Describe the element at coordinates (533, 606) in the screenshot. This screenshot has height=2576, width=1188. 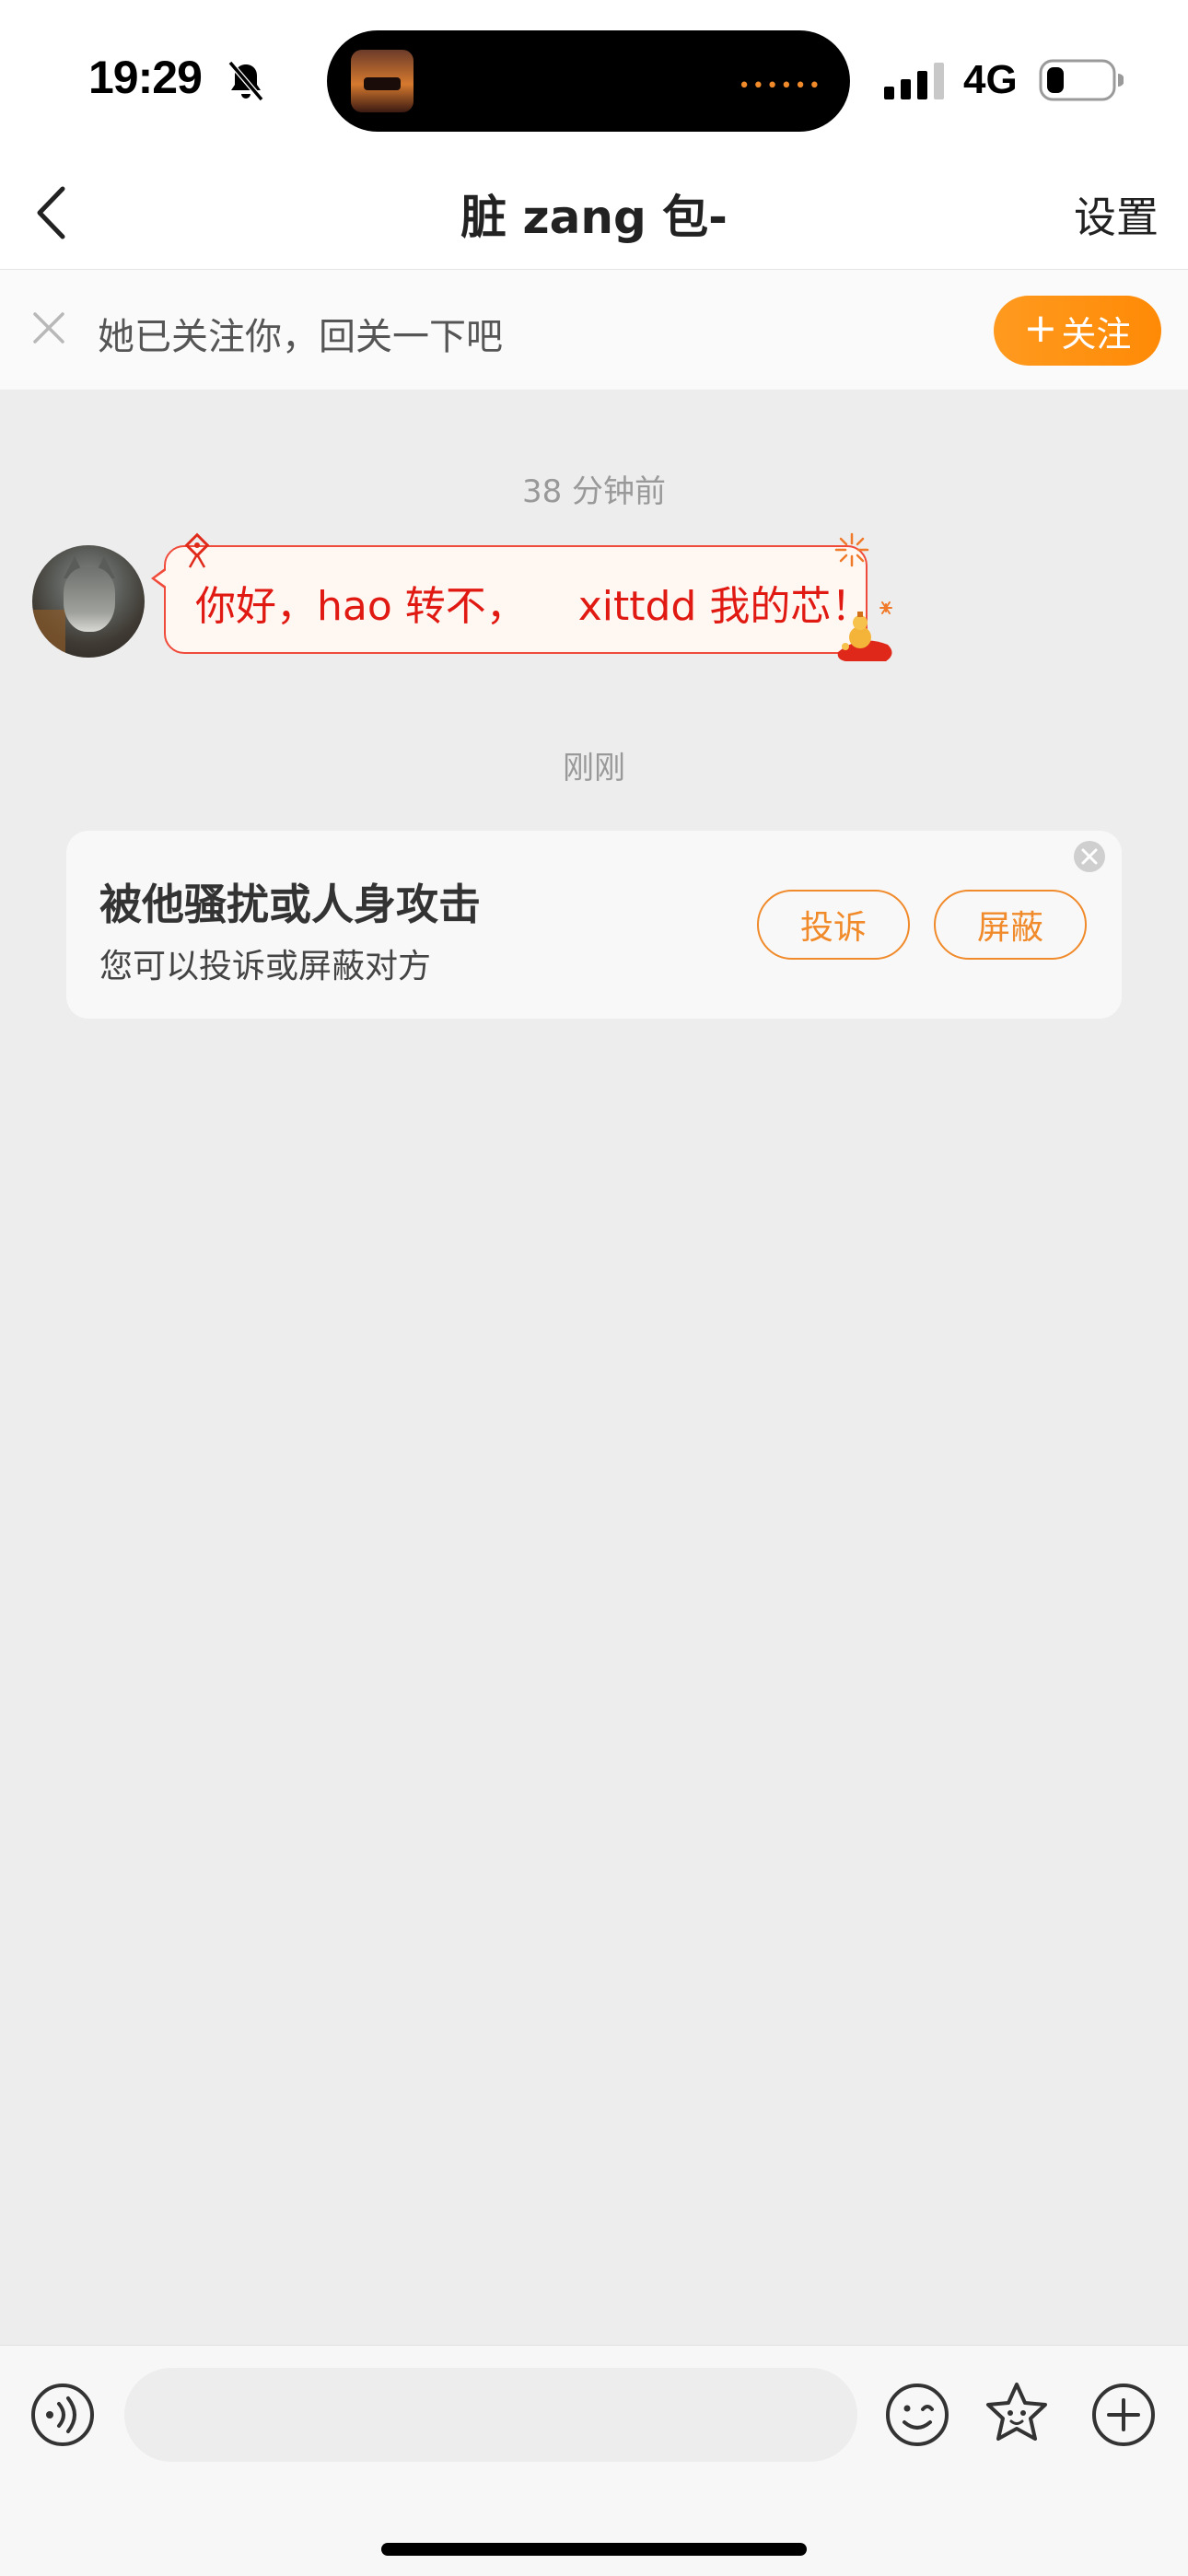
I see `message-text: 你好，hao 转不， xittdd 我的芯！` at that location.